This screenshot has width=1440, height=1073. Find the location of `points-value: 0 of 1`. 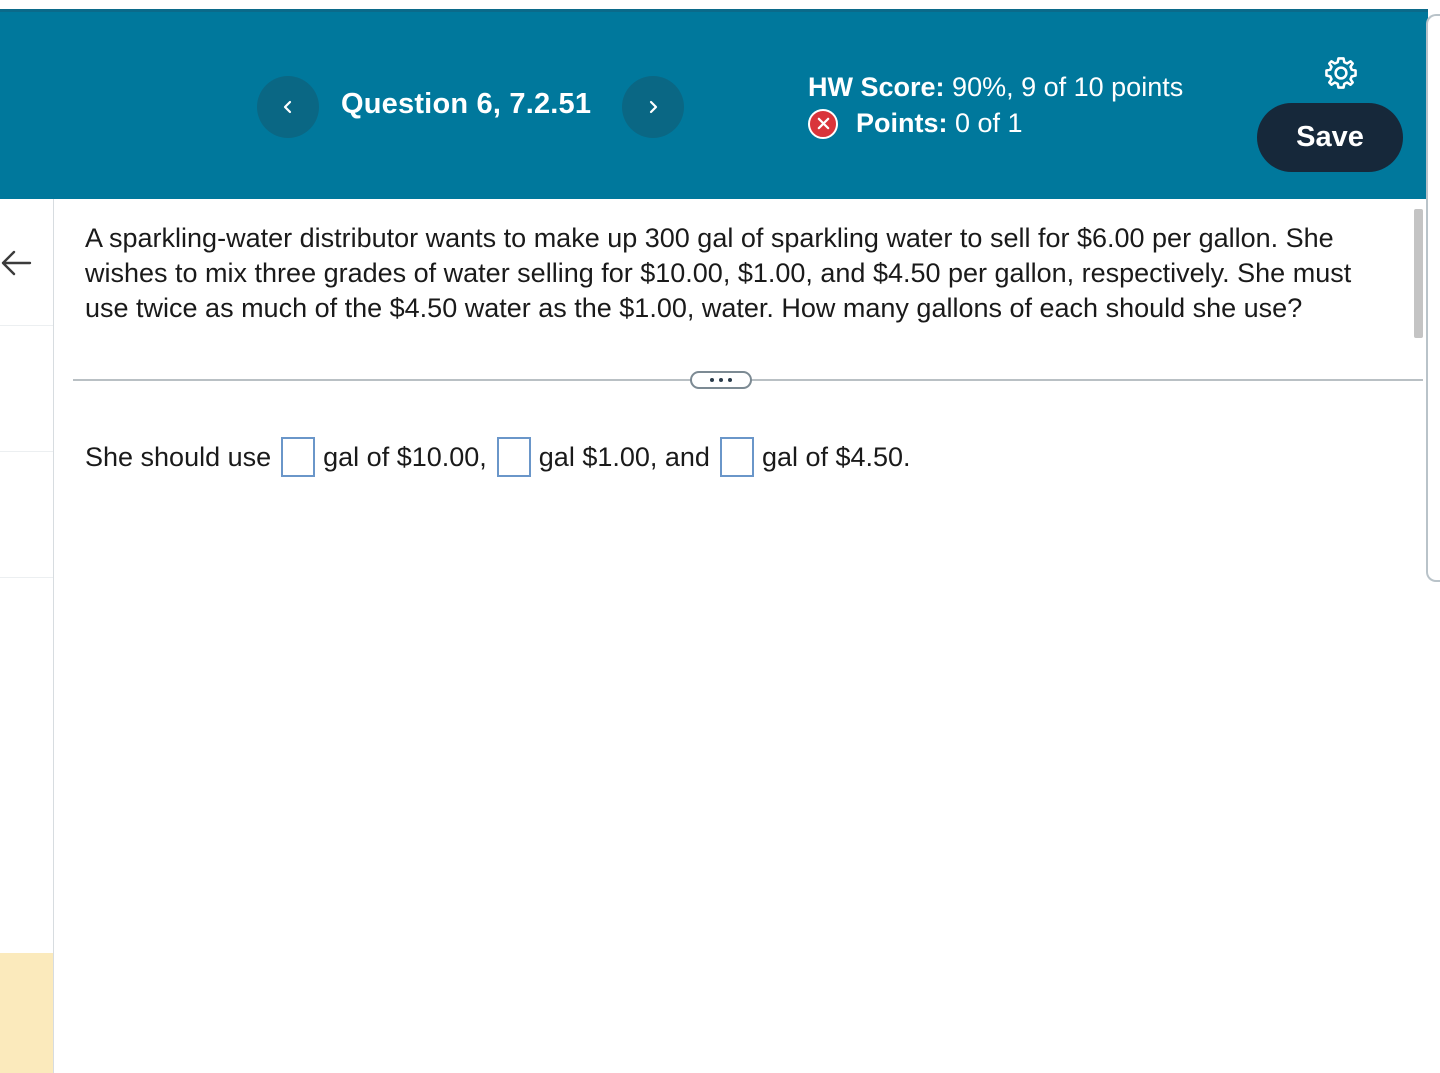

points-value: 0 of 1 is located at coordinates (989, 123).